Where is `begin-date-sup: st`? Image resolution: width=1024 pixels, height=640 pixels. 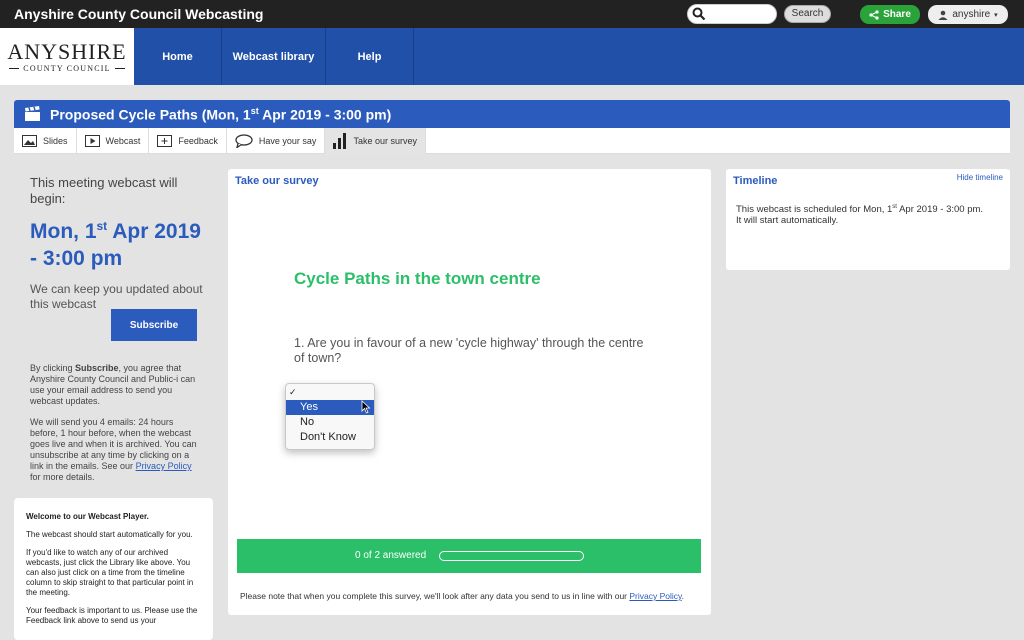
begin-date-sup: st is located at coordinates (102, 226).